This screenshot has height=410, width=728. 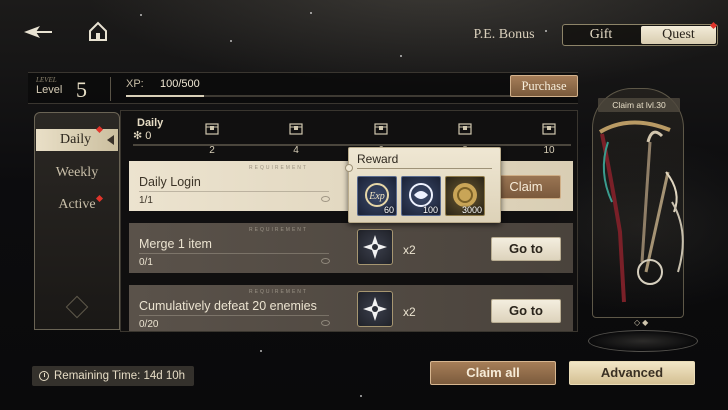 I want to click on claim-all-label: Claim all, so click(x=493, y=372).